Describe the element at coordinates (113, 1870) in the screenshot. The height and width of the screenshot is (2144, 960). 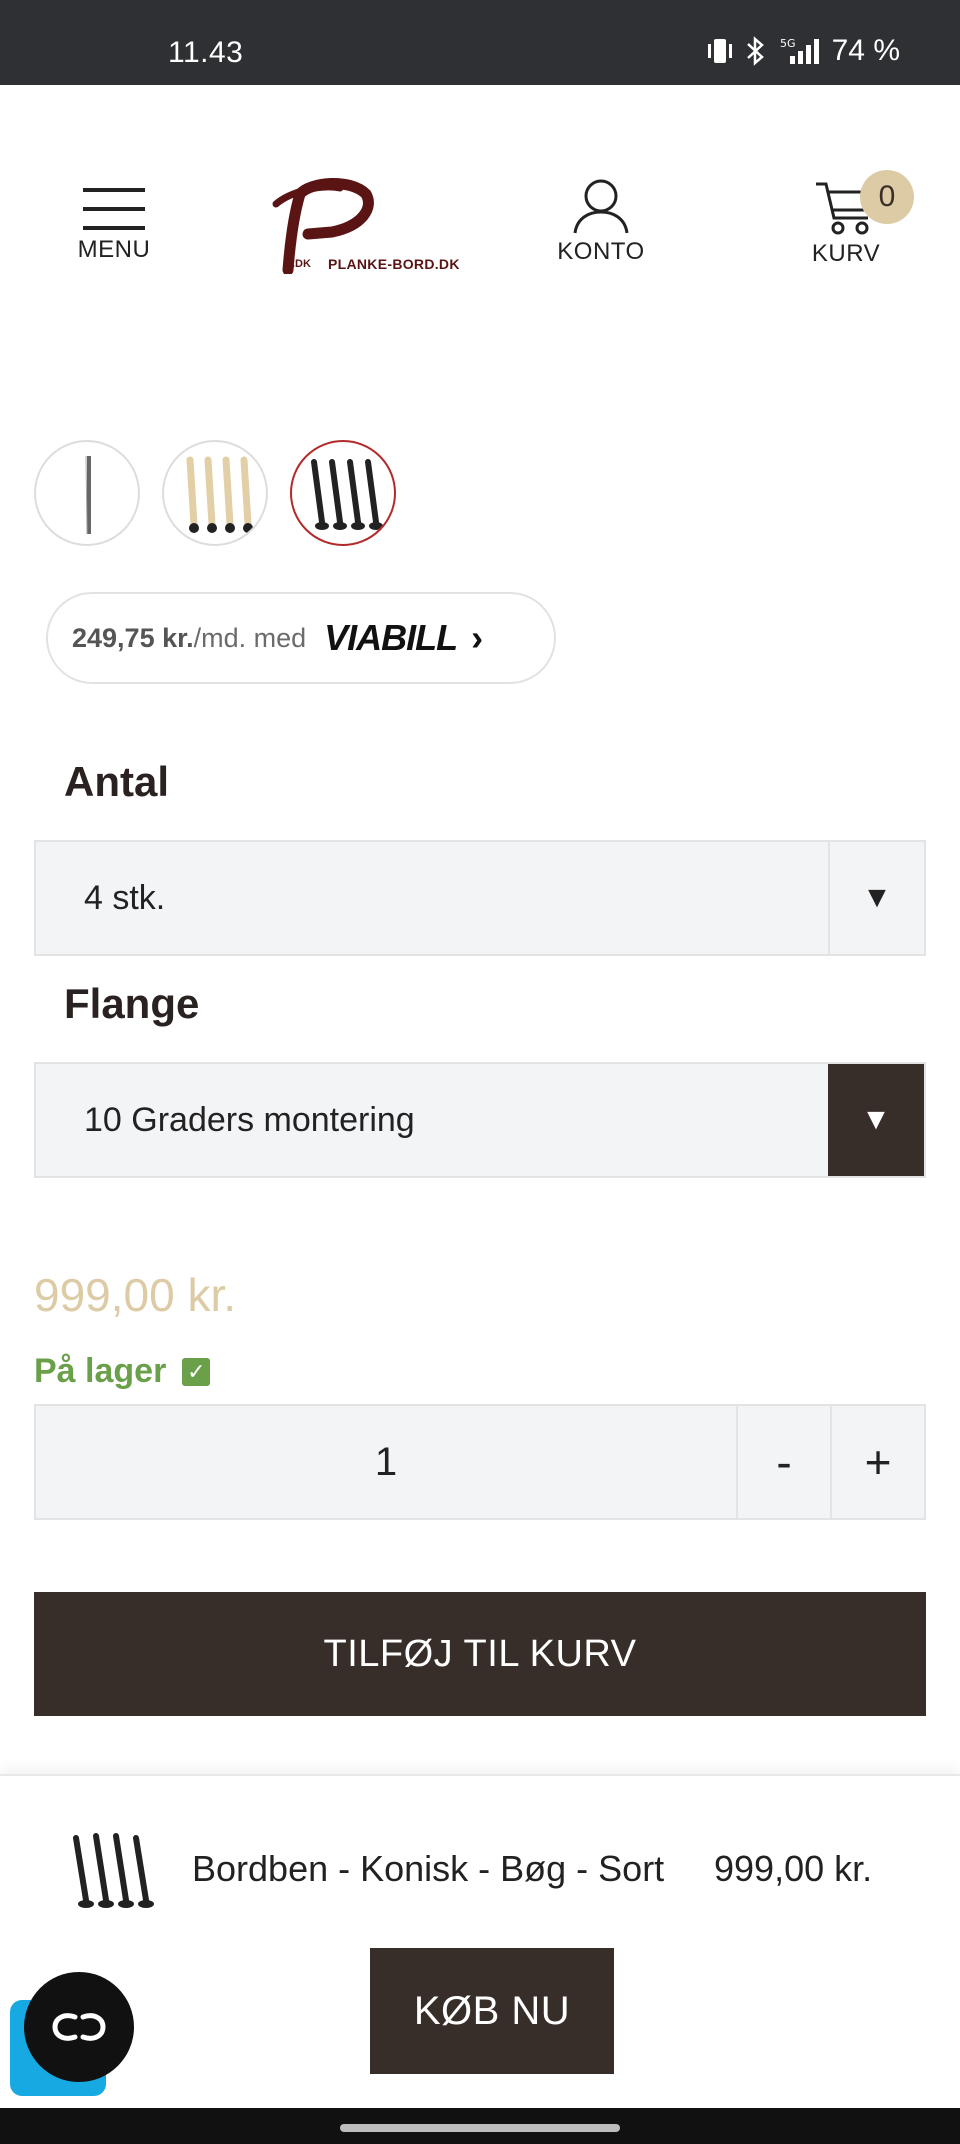
I see `product-thumbnail-image` at that location.